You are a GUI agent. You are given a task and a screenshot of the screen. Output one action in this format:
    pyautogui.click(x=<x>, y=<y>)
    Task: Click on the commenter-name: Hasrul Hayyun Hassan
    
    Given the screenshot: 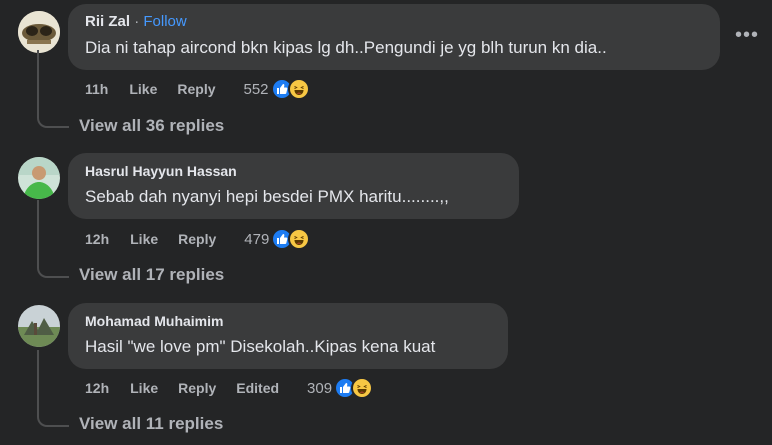 What is the action you would take?
    pyautogui.click(x=296, y=171)
    